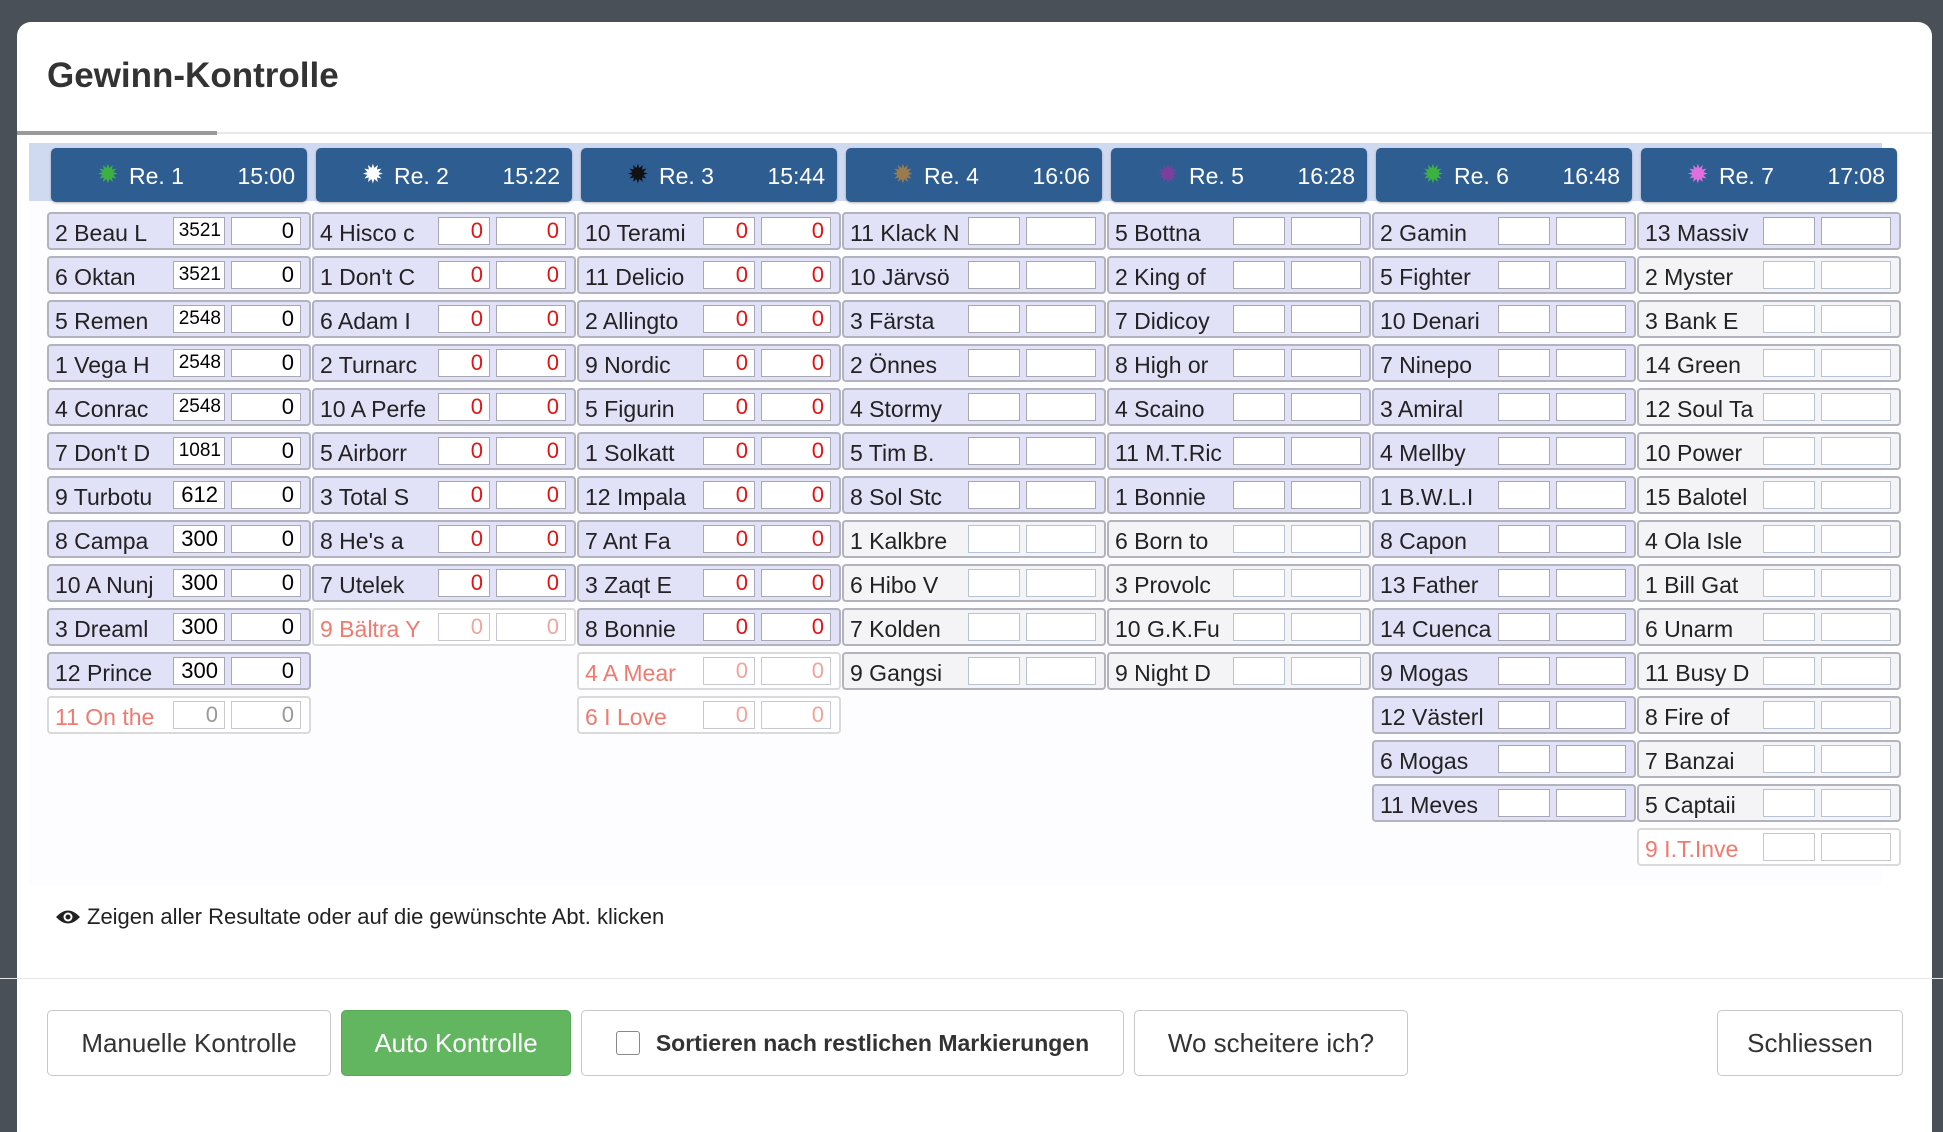  What do you see at coordinates (1504, 803) in the screenshot?
I see `horse-row: 11 Meves` at bounding box center [1504, 803].